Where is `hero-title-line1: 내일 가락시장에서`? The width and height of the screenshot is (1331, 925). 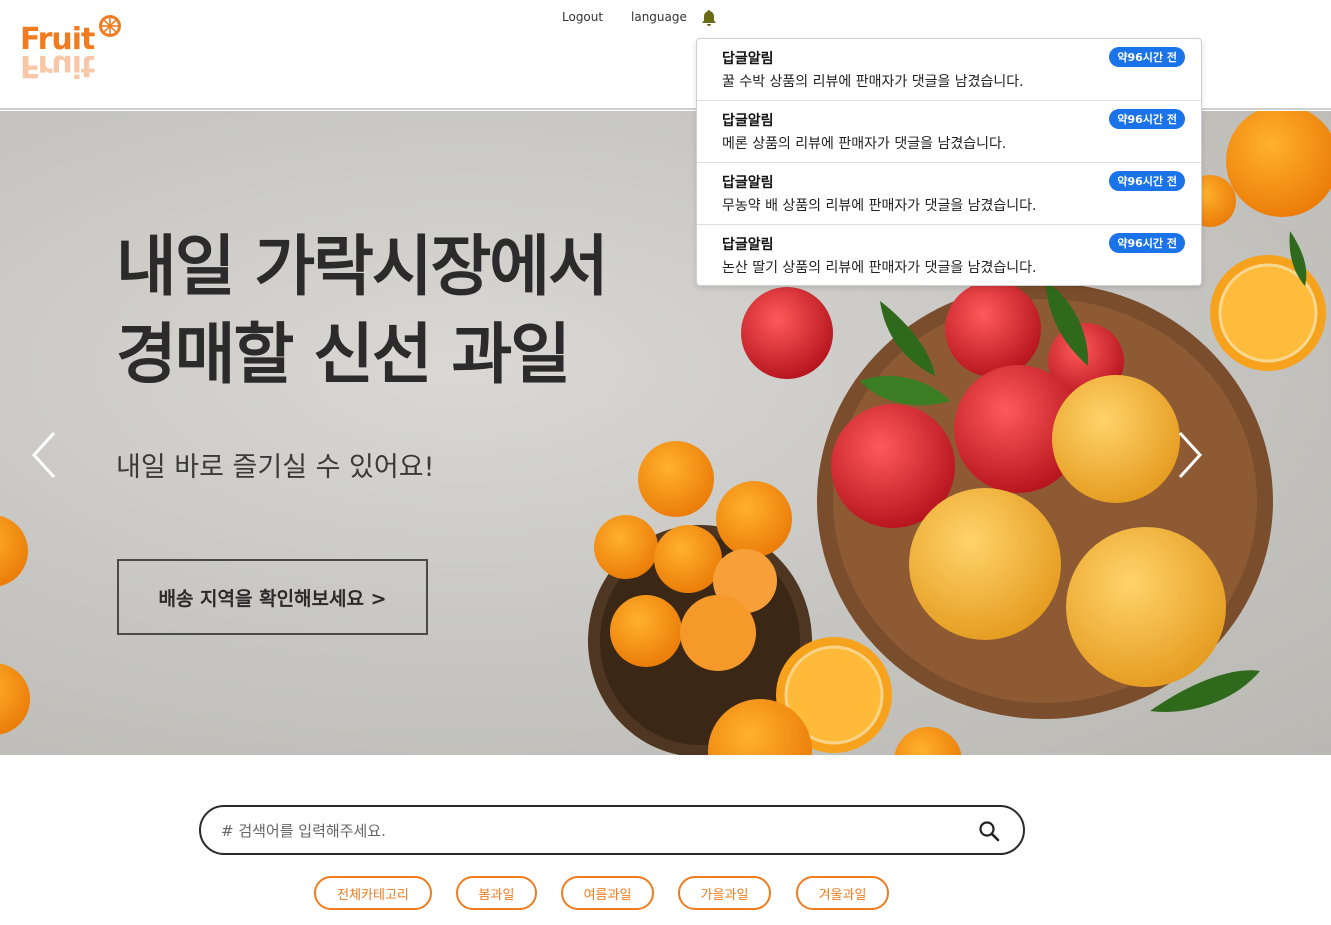 hero-title-line1: 내일 가락시장에서 is located at coordinates (362, 266).